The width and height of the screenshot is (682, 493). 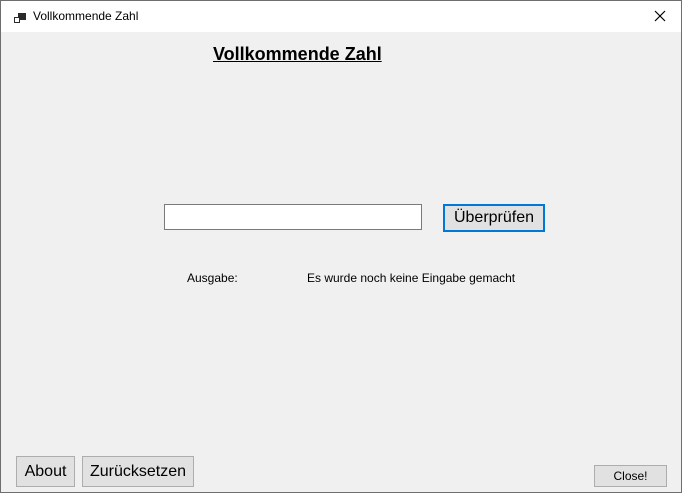 What do you see at coordinates (494, 218) in the screenshot?
I see `check-button: Überprüfen` at bounding box center [494, 218].